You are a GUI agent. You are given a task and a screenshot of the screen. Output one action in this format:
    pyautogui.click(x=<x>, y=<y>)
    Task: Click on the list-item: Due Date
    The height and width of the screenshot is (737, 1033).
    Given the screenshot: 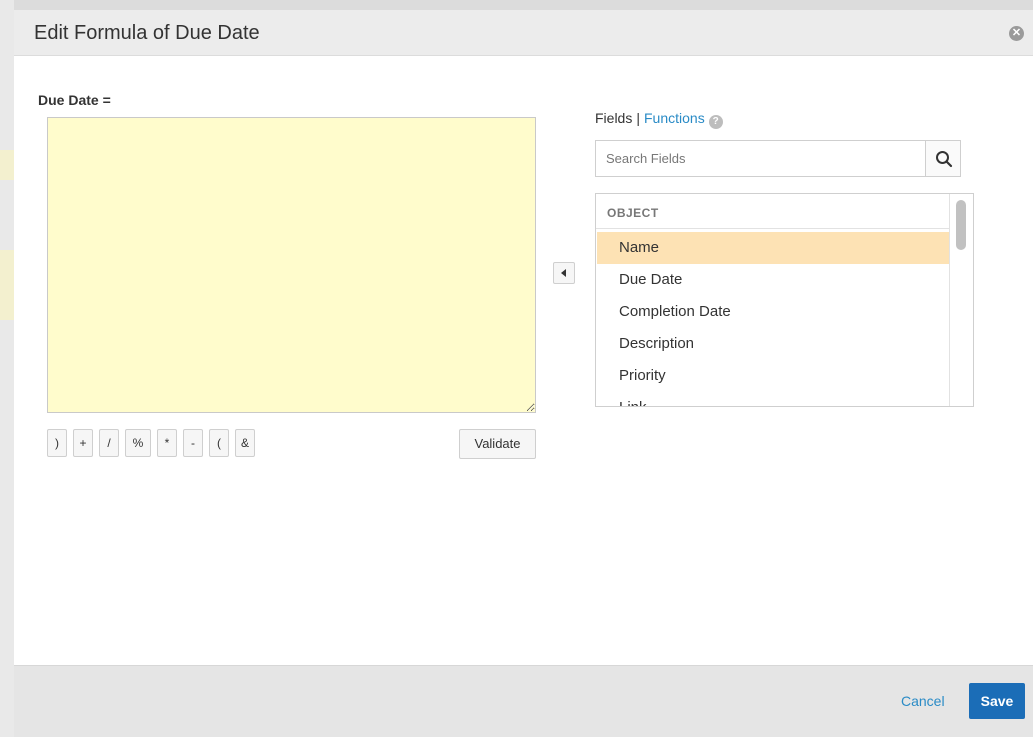 What is the action you would take?
    pyautogui.click(x=773, y=280)
    